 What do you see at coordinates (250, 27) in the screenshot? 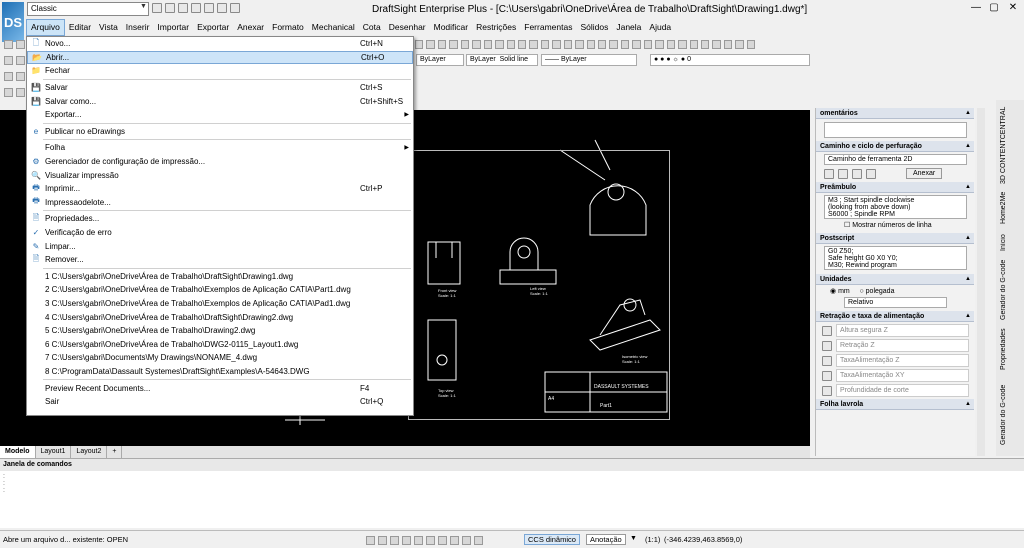
I see `menu-anexar: Anexar` at bounding box center [250, 27].